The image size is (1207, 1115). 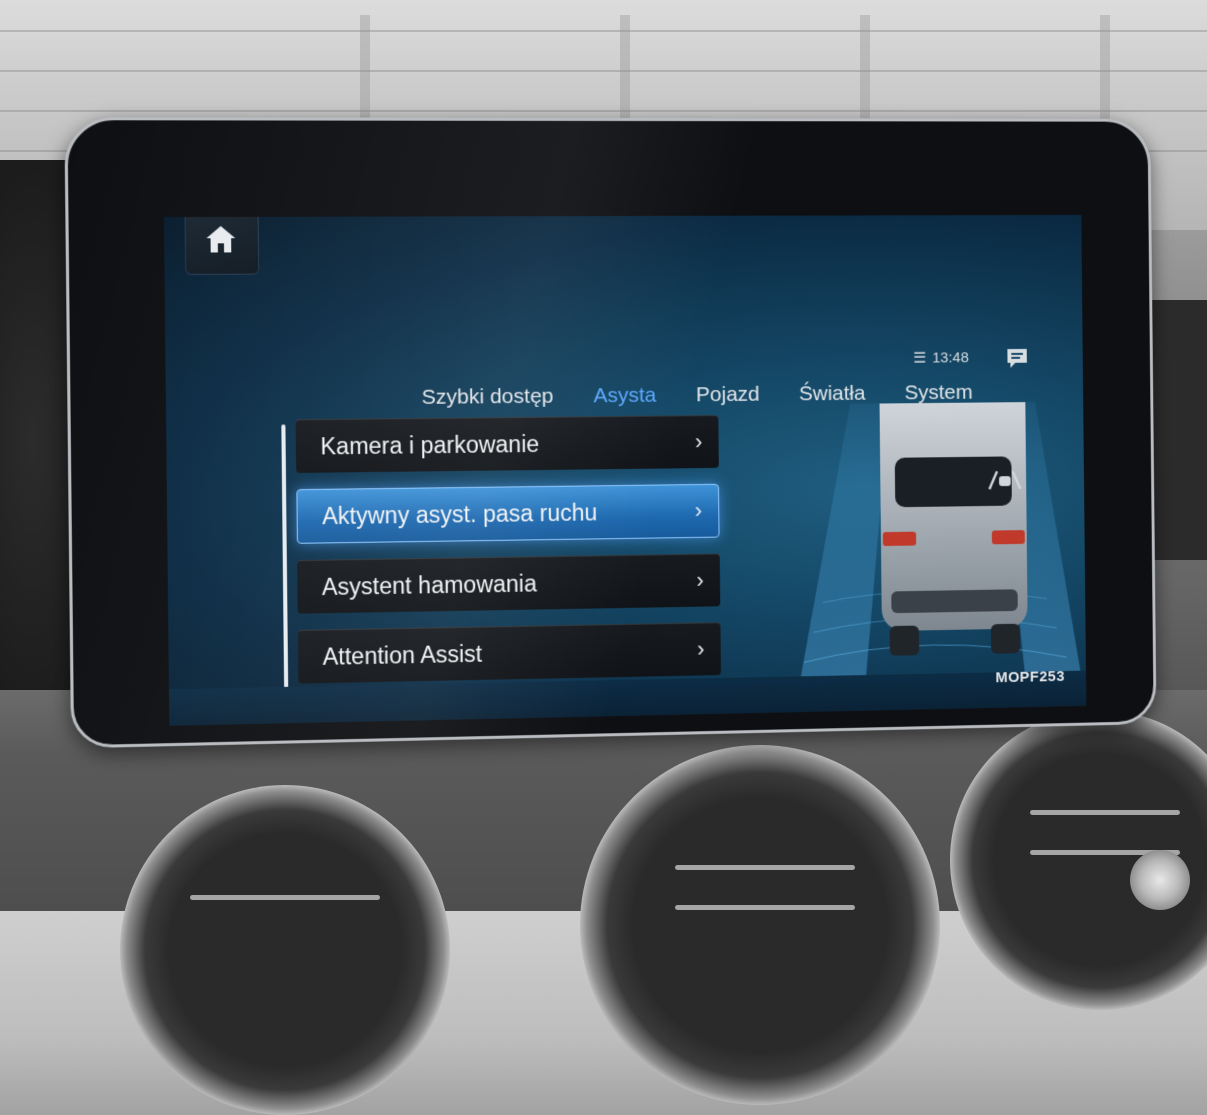 What do you see at coordinates (919, 358) in the screenshot?
I see `phone-signal-icon: ☰` at bounding box center [919, 358].